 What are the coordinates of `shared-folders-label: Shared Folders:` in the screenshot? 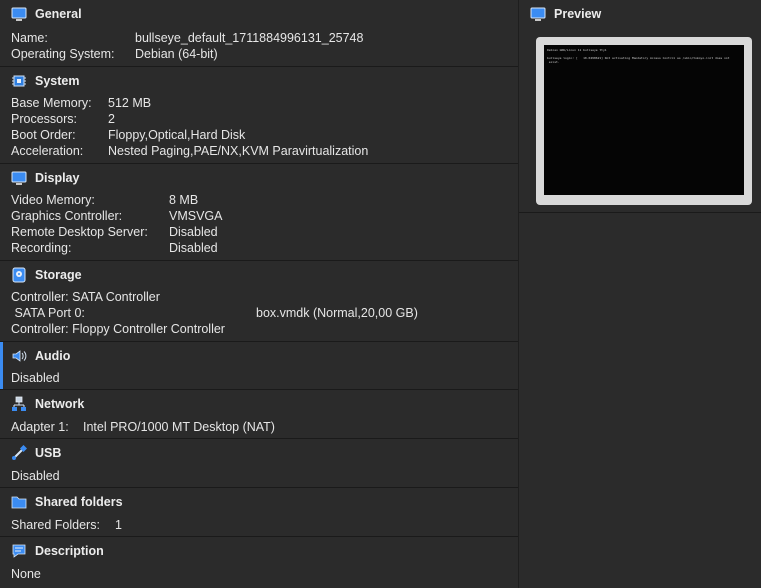 It's located at (55, 525).